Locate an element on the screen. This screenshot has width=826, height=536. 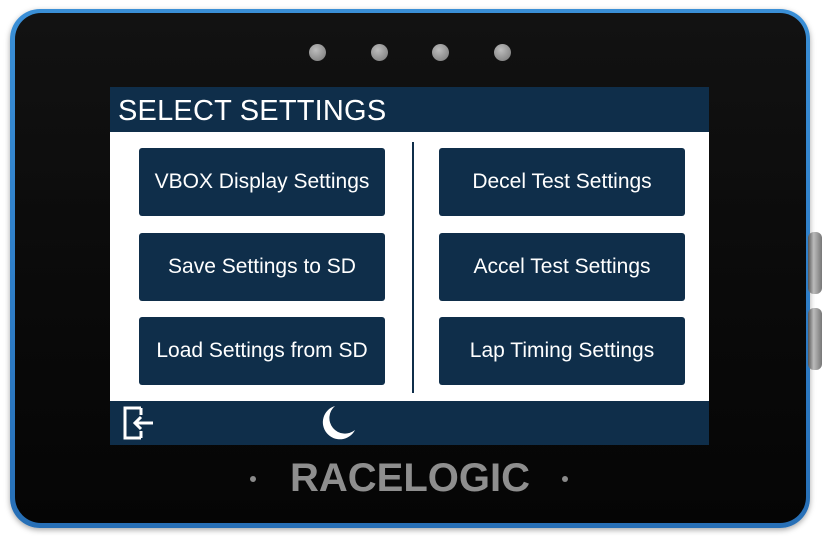
lap-timing-settings-button: Lap Timing Settings is located at coordinates (562, 351).